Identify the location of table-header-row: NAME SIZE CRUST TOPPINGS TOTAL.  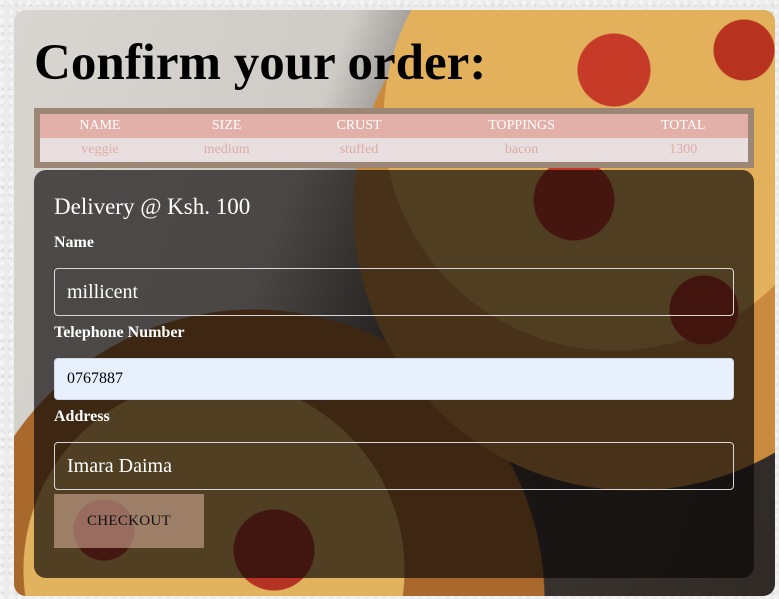
(394, 126).